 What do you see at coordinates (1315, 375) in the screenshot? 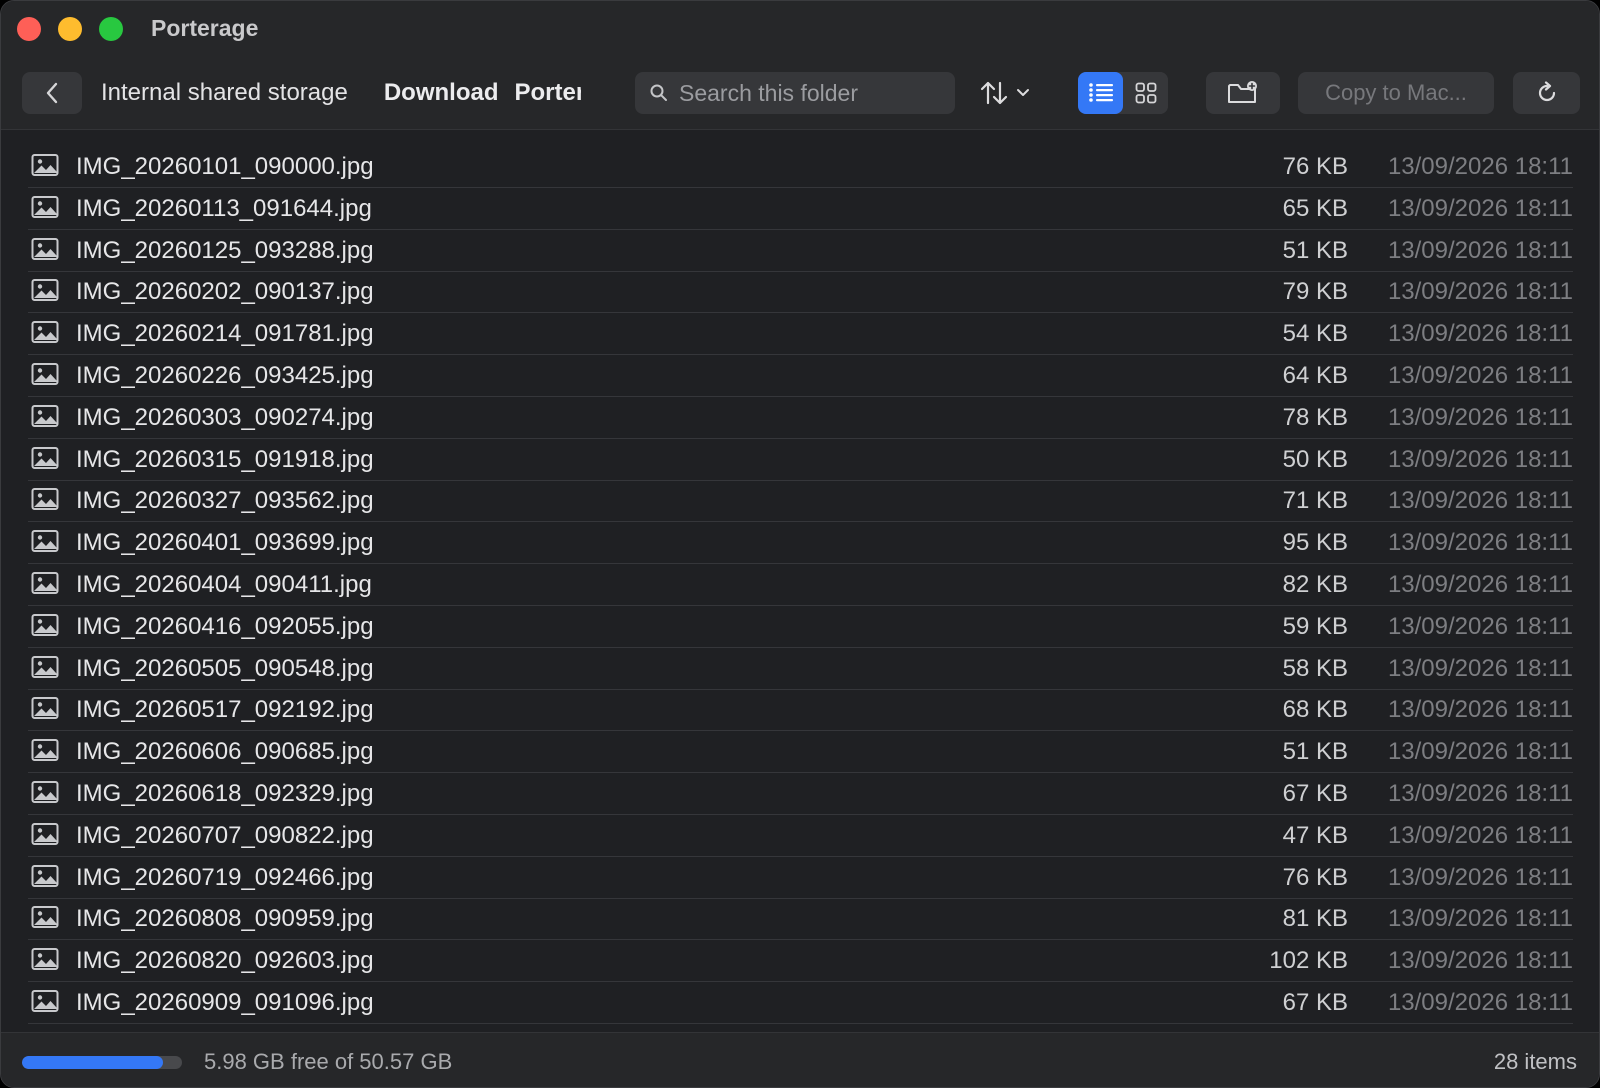
I see `file-size: 64 KB` at bounding box center [1315, 375].